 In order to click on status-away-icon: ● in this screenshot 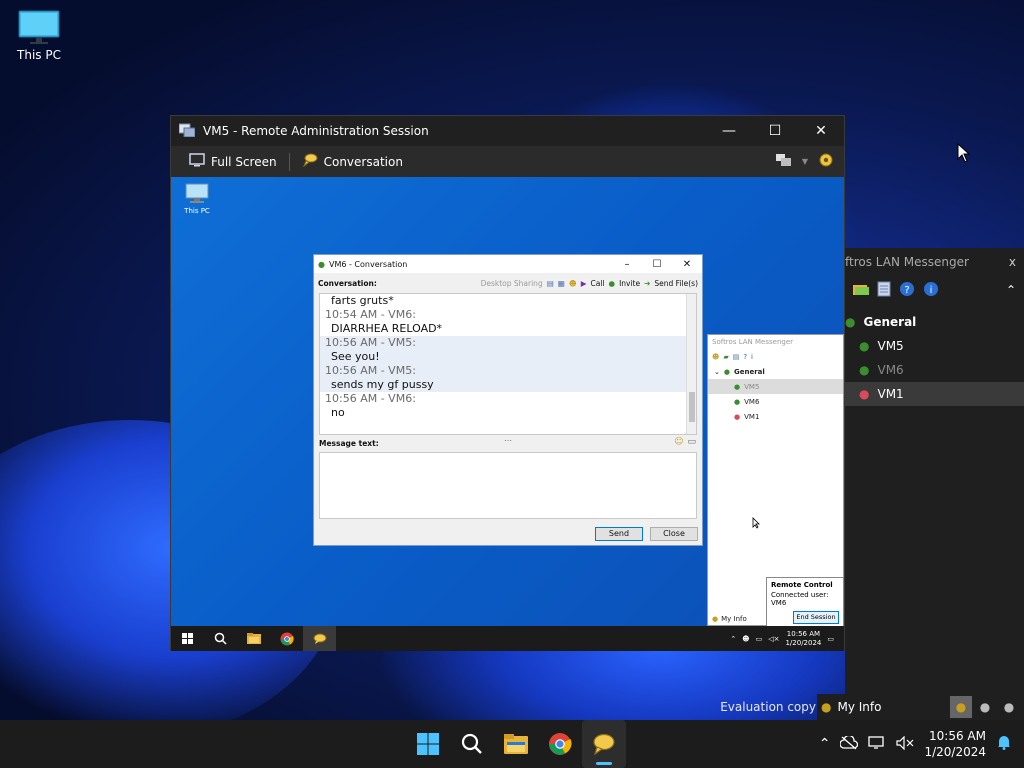, I will do `click(985, 707)`.